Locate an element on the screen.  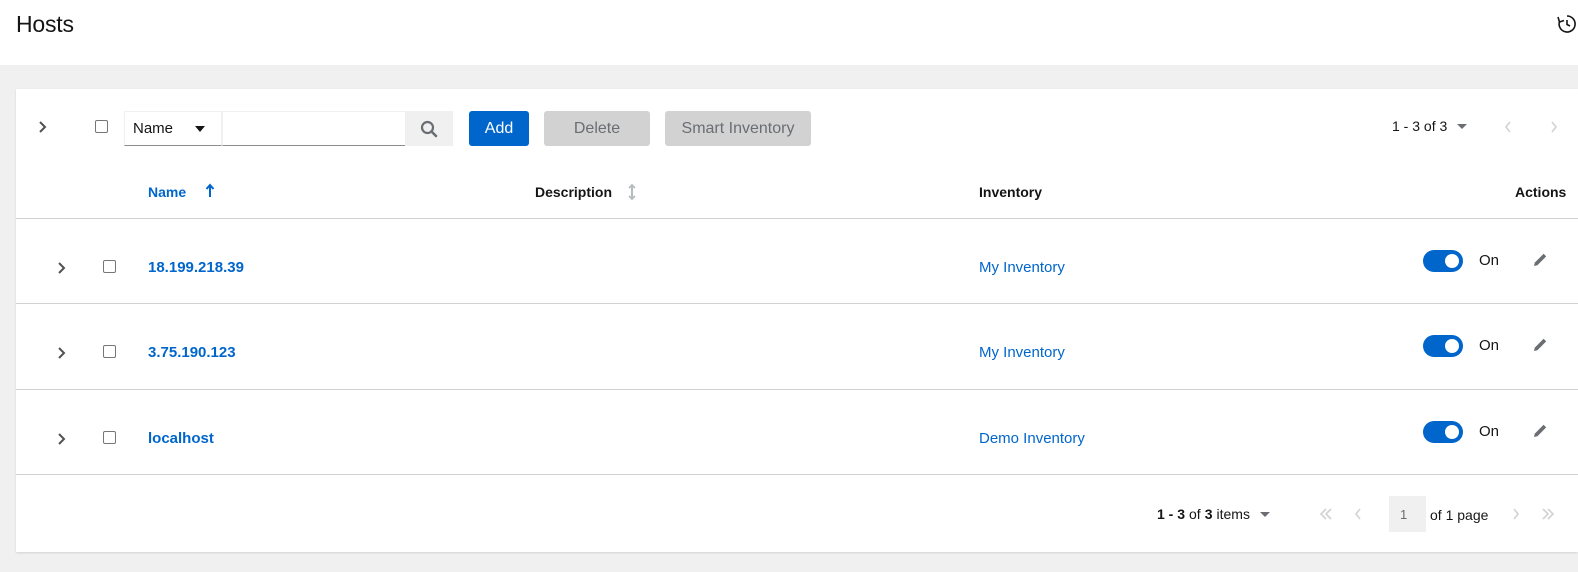
host-name-link: 3.75.190.123 is located at coordinates (192, 352).